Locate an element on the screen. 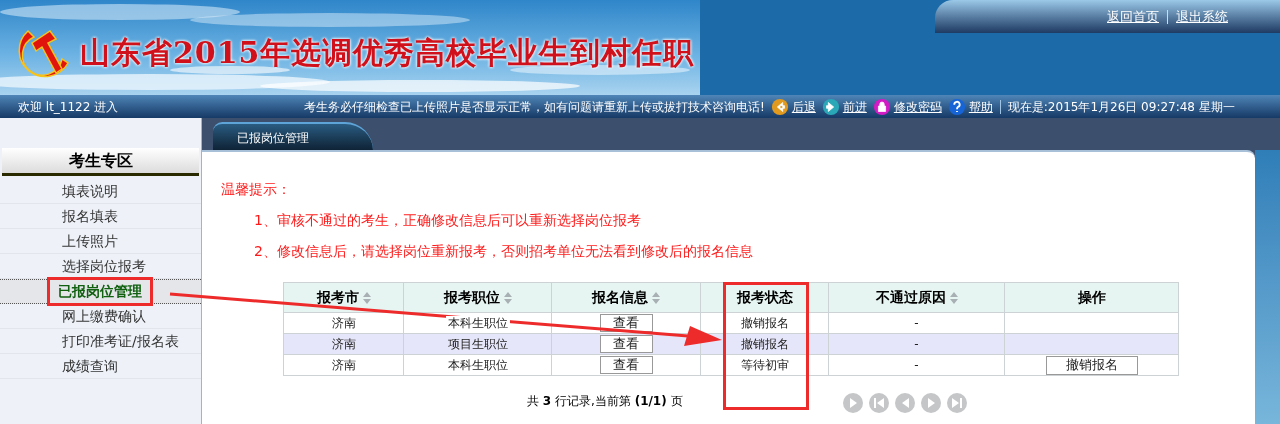  welcome-text: 欢迎 lt_1122 进入 is located at coordinates (69, 107).